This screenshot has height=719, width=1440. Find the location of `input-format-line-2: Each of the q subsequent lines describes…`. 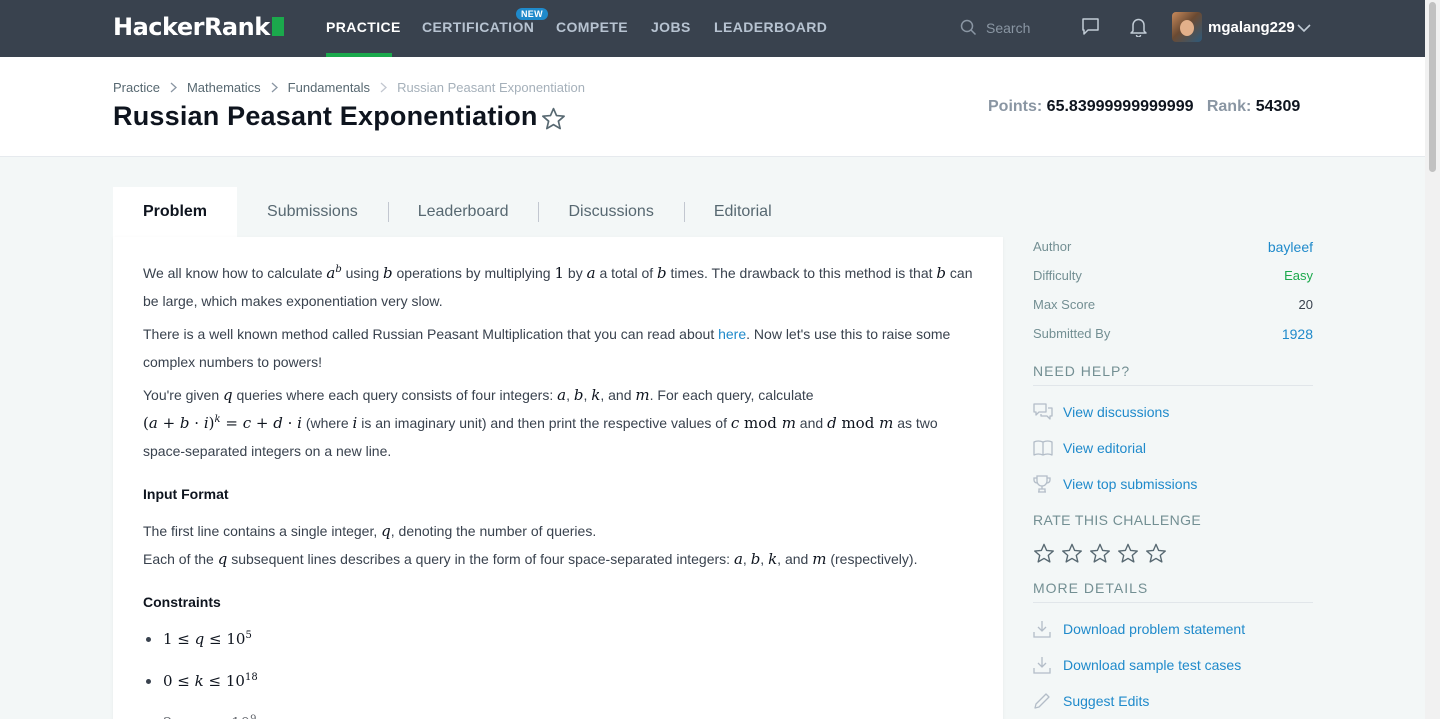

input-format-line-2: Each of the q subsequent lines describes… is located at coordinates (530, 559).